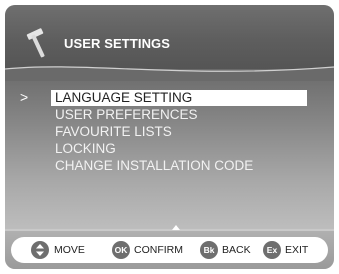 Image resolution: width=339 pixels, height=274 pixels. What do you see at coordinates (176, 227) in the screenshot?
I see `scroll-up-arrow-icon` at bounding box center [176, 227].